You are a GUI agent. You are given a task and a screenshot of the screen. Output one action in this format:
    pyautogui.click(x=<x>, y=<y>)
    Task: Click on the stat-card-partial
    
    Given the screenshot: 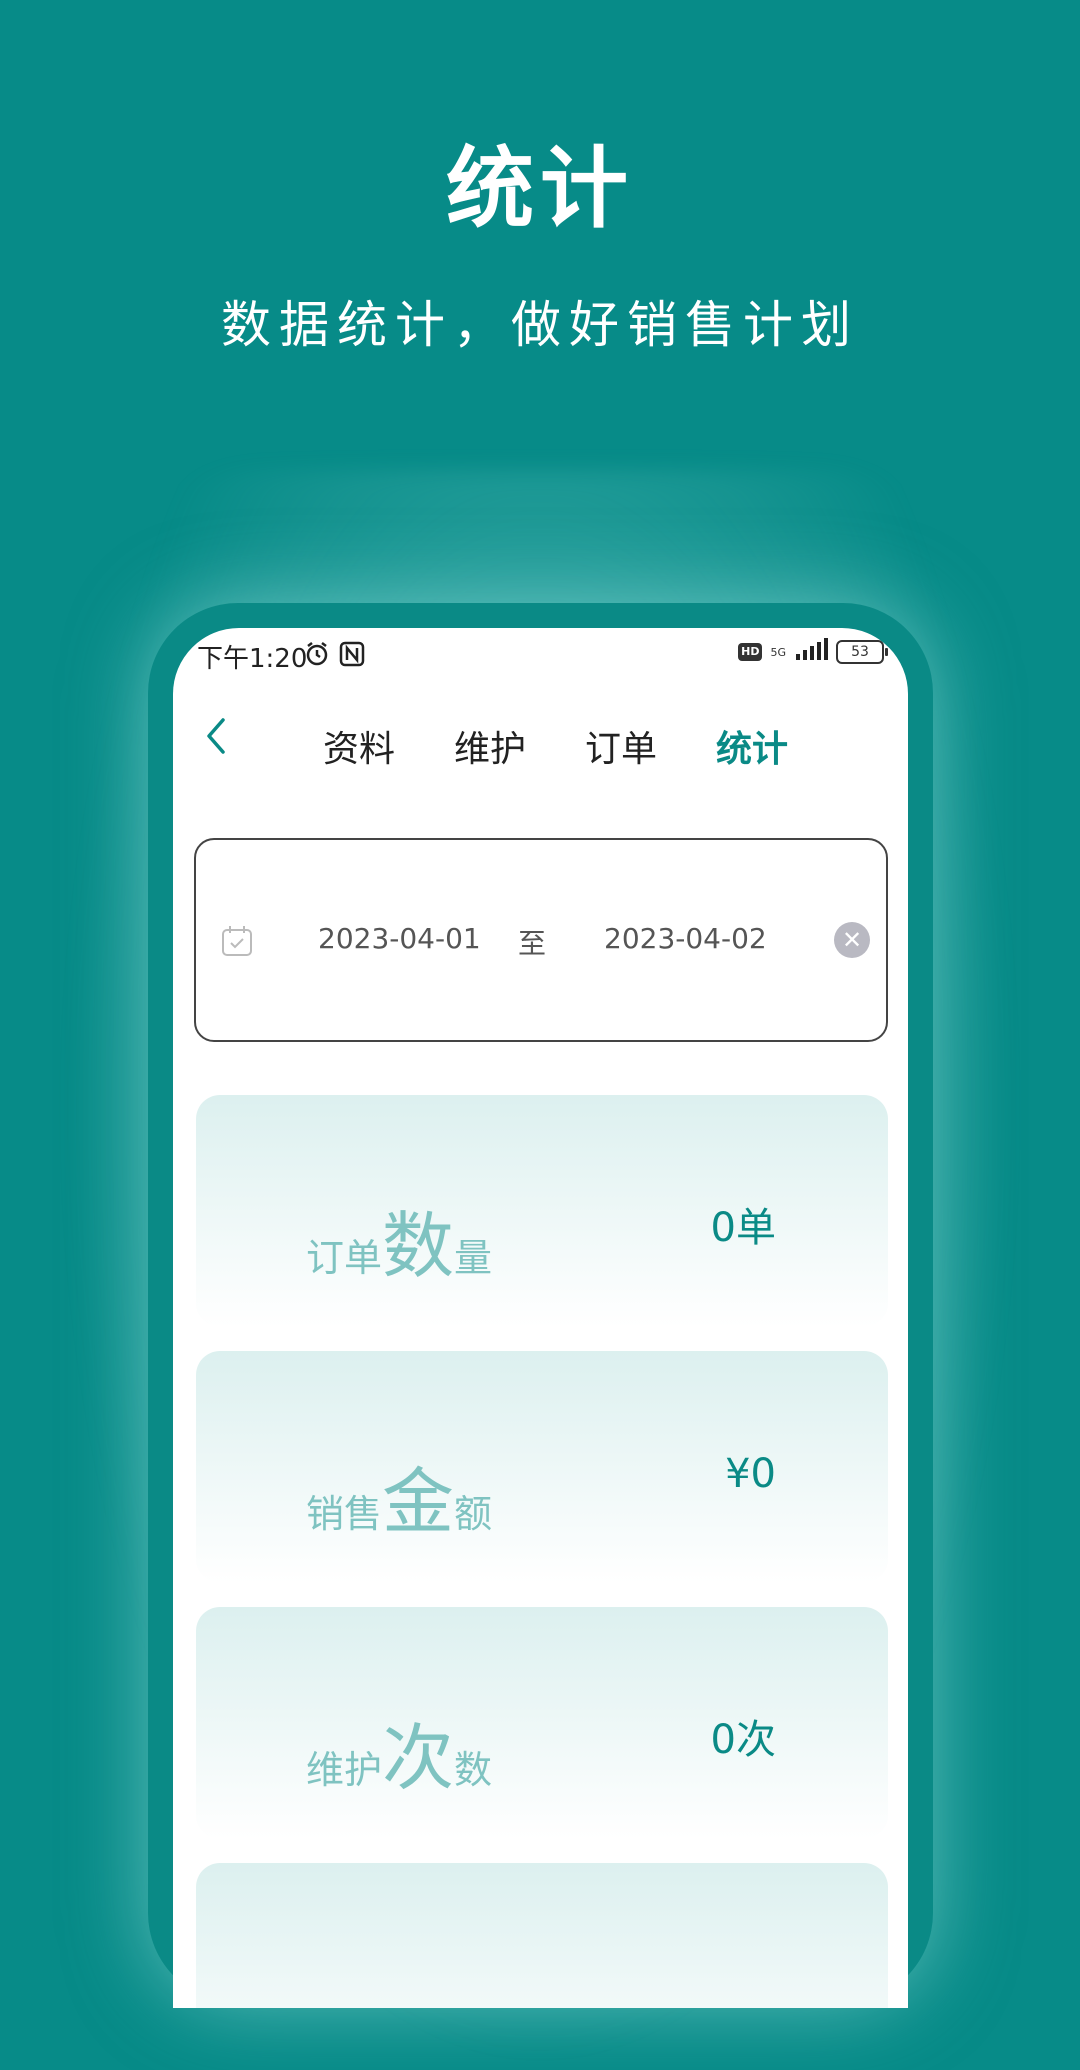 What is the action you would take?
    pyautogui.click(x=542, y=1935)
    